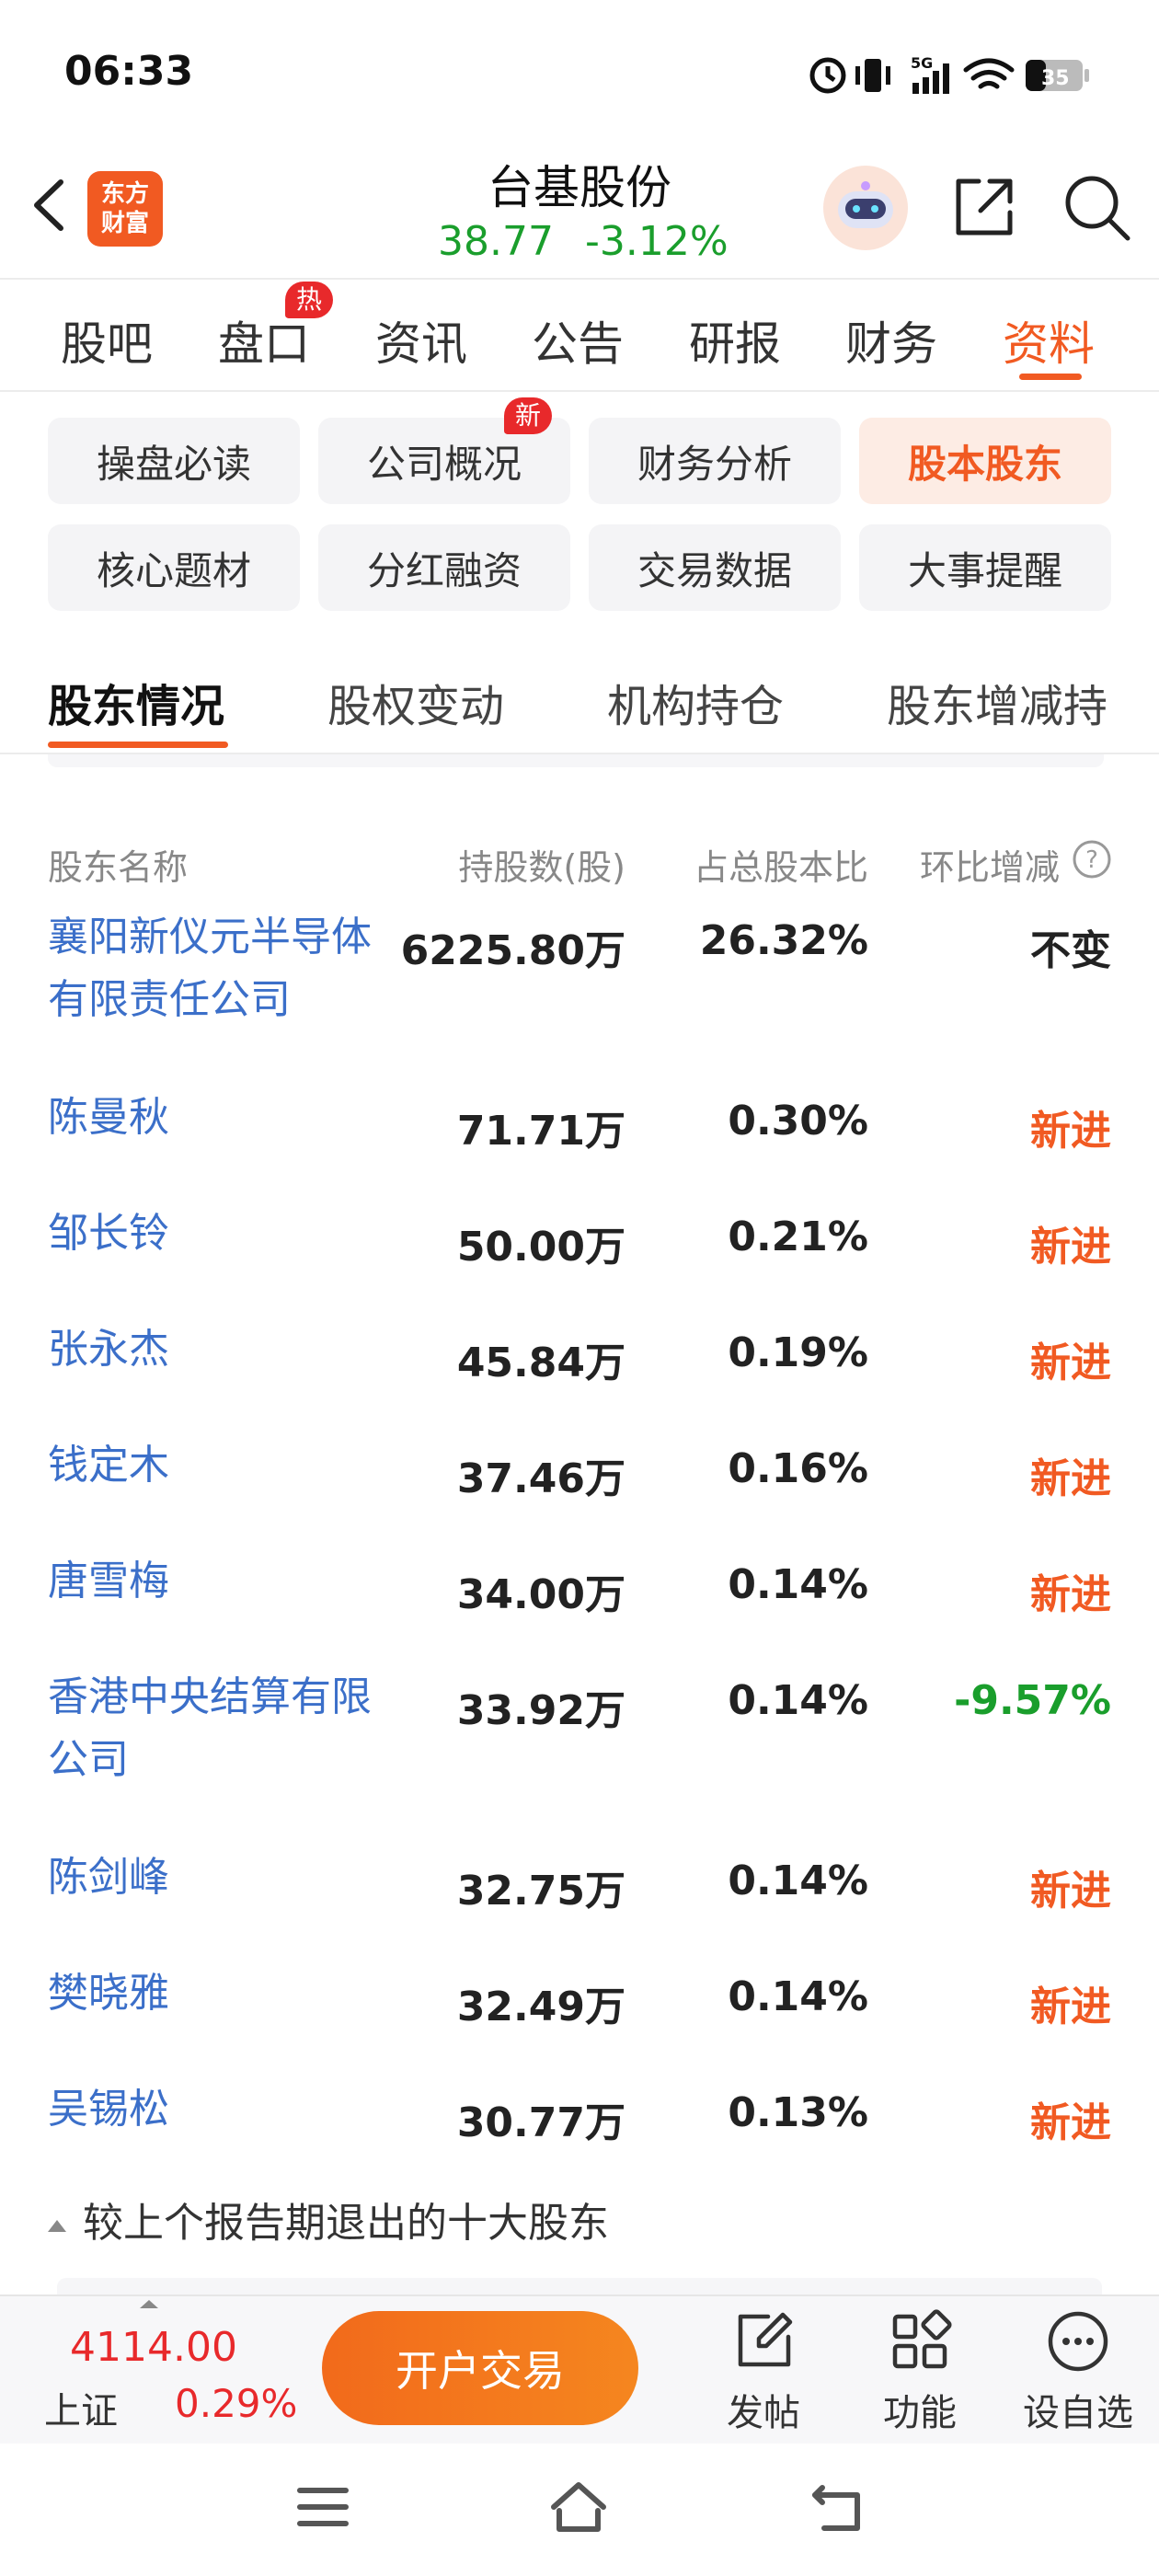 The height and width of the screenshot is (2576, 1159). I want to click on exited-holders-toggle: 较上个报告期退出的十大股东, so click(328, 2219).